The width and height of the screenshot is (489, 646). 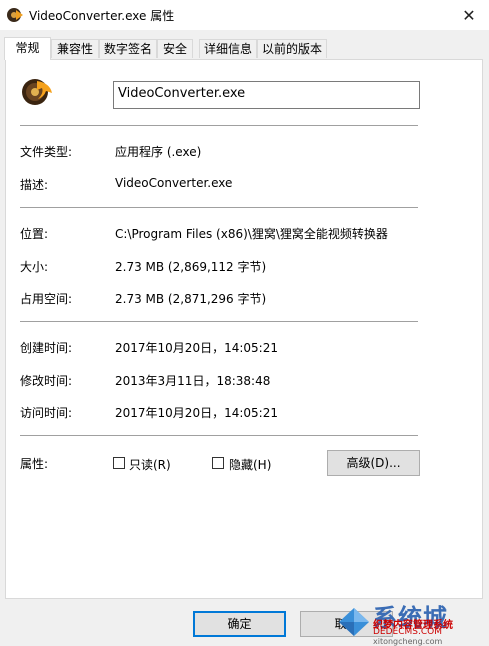 I want to click on watermark-domain: DEDECMS.COM, so click(x=407, y=632).